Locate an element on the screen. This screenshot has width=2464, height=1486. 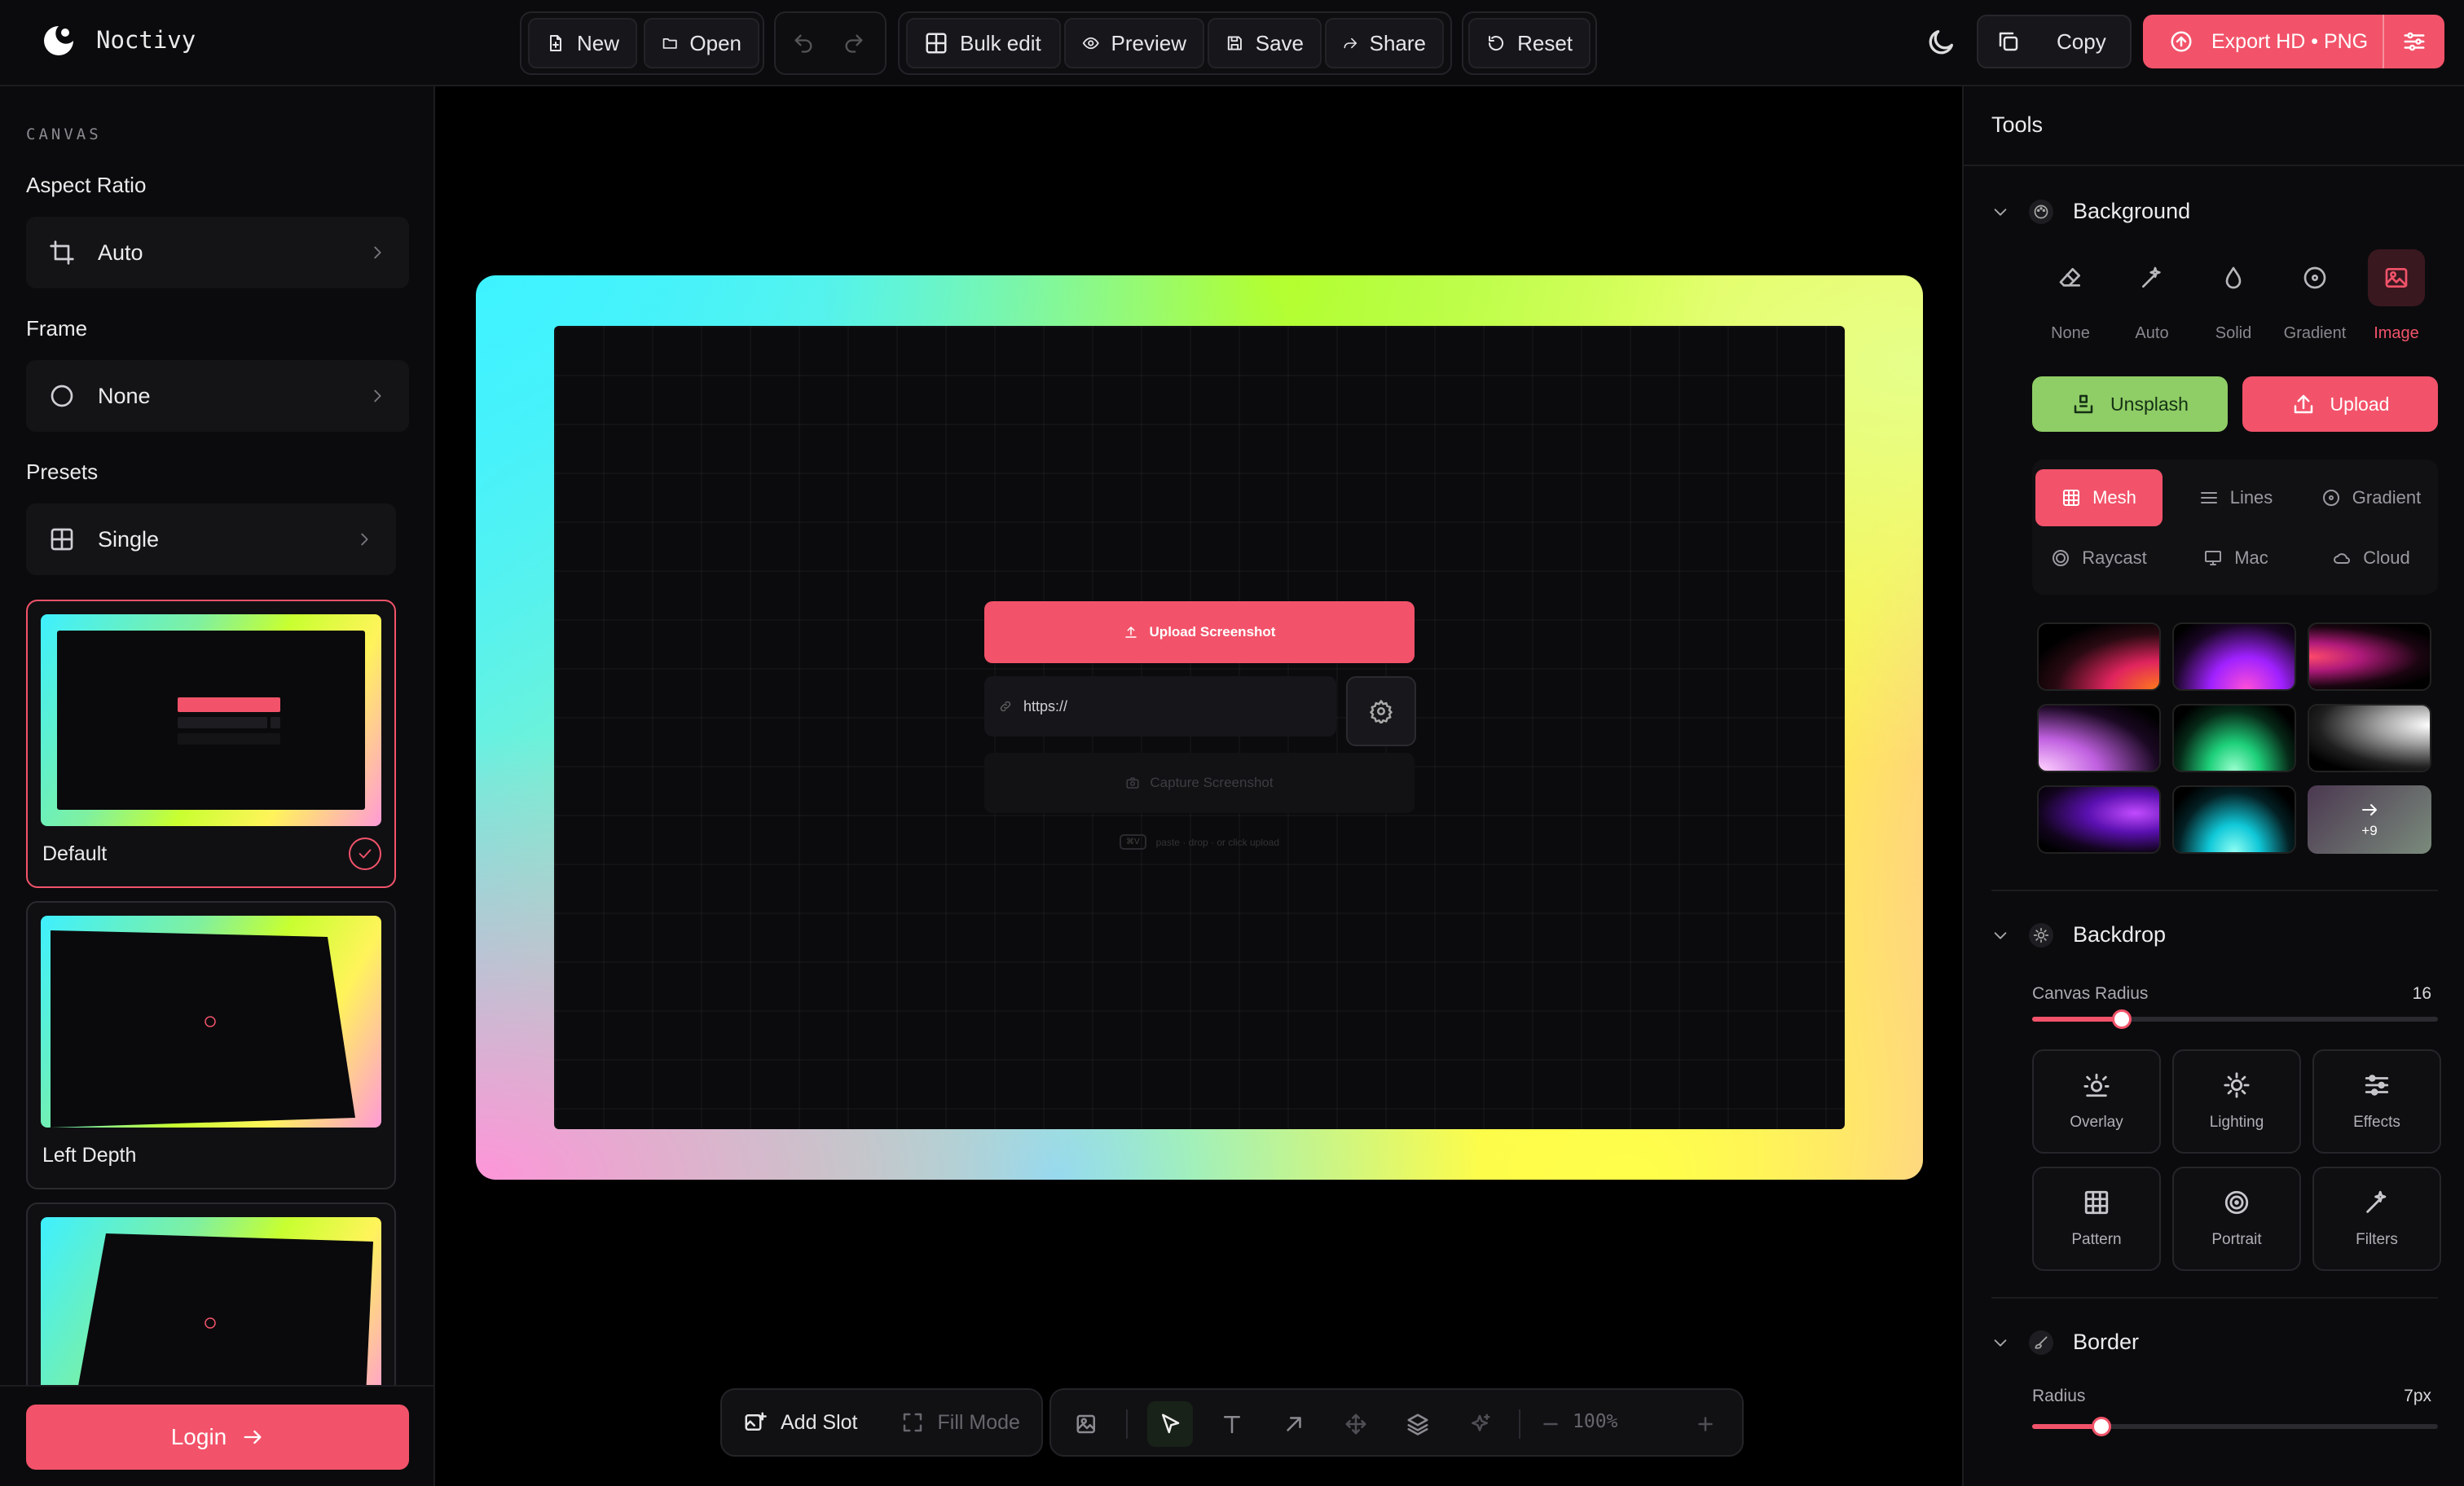
app-logo-icon is located at coordinates (59, 41).